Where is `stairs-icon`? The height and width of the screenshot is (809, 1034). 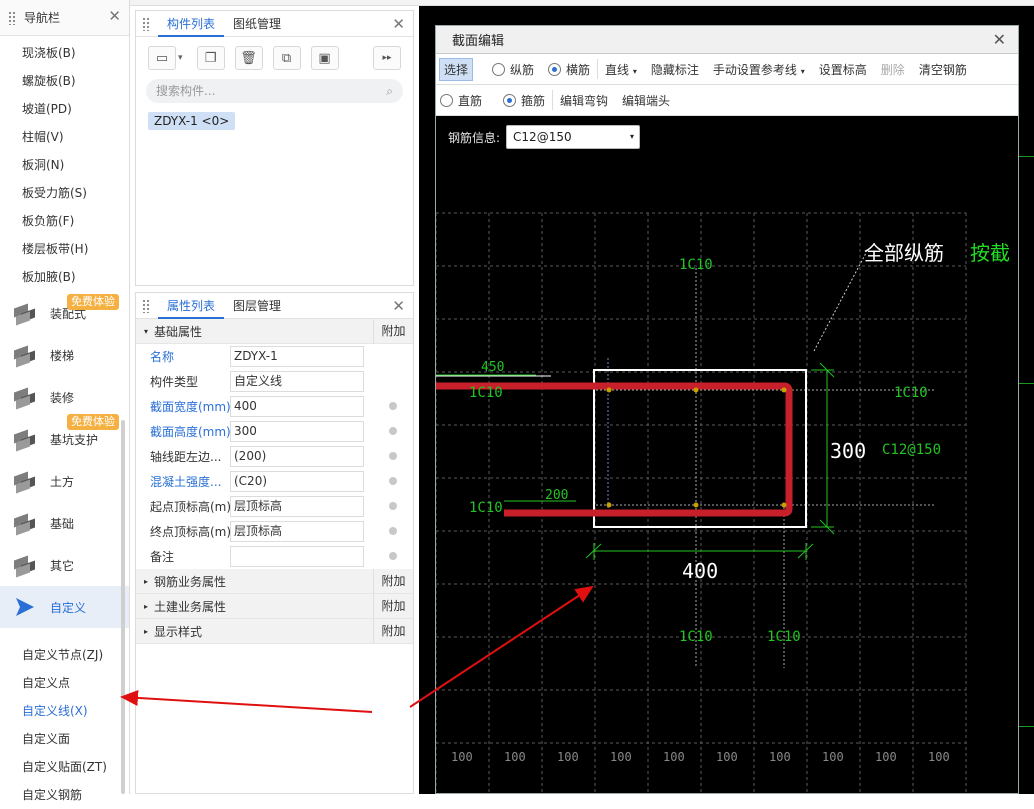
stairs-icon is located at coordinates (25, 356).